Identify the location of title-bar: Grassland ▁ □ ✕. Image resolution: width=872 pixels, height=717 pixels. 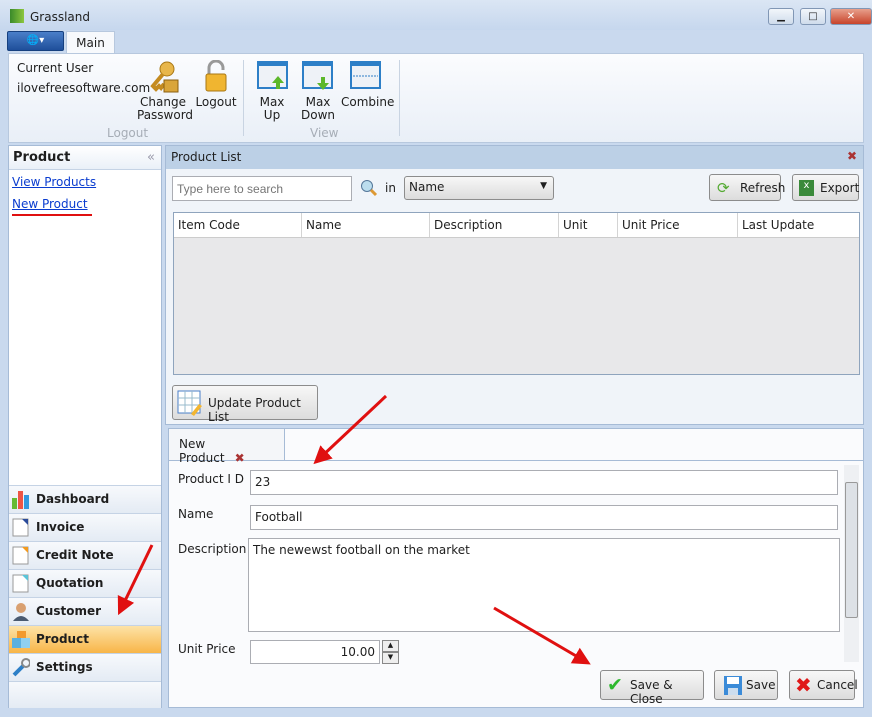
(436, 15).